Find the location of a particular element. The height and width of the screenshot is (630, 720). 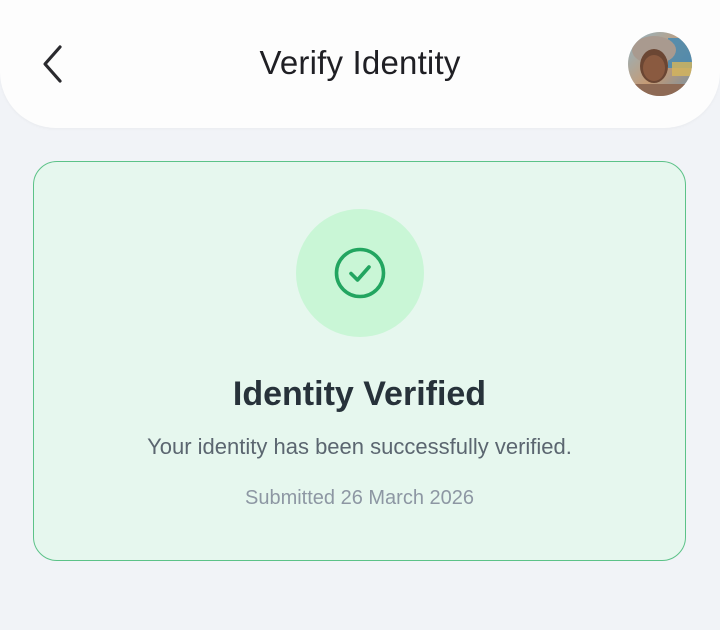

check-circle-icon is located at coordinates (360, 273).